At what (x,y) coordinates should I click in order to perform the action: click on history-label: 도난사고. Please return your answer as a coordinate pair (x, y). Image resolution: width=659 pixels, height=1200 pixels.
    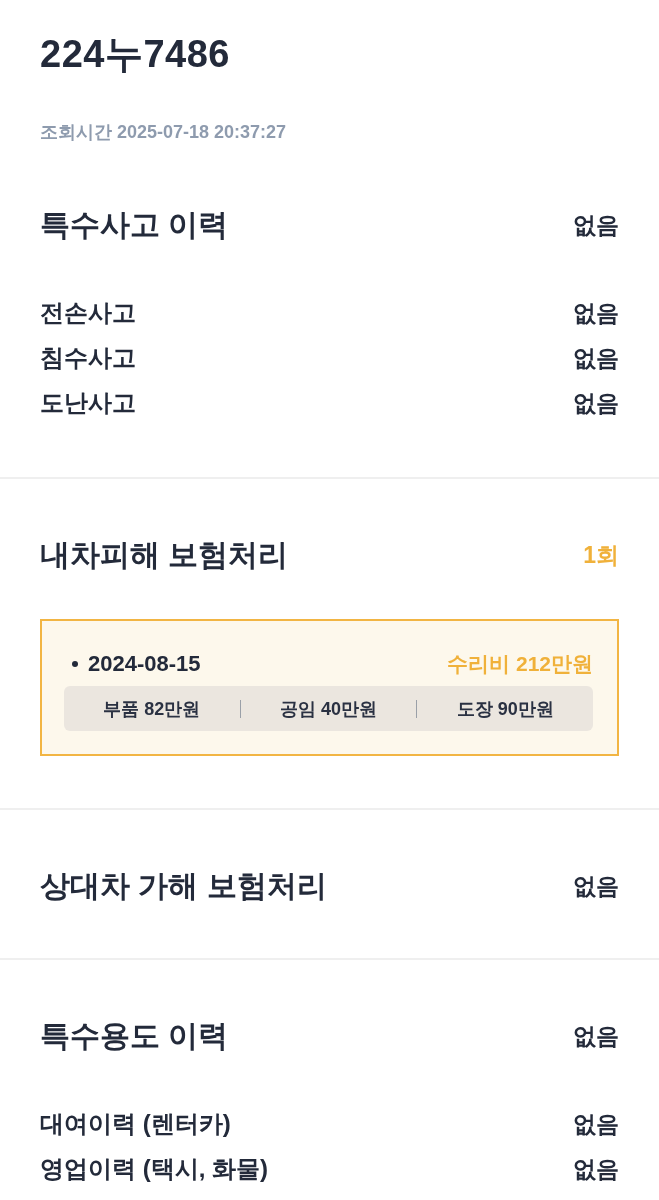
    Looking at the image, I should click on (88, 402).